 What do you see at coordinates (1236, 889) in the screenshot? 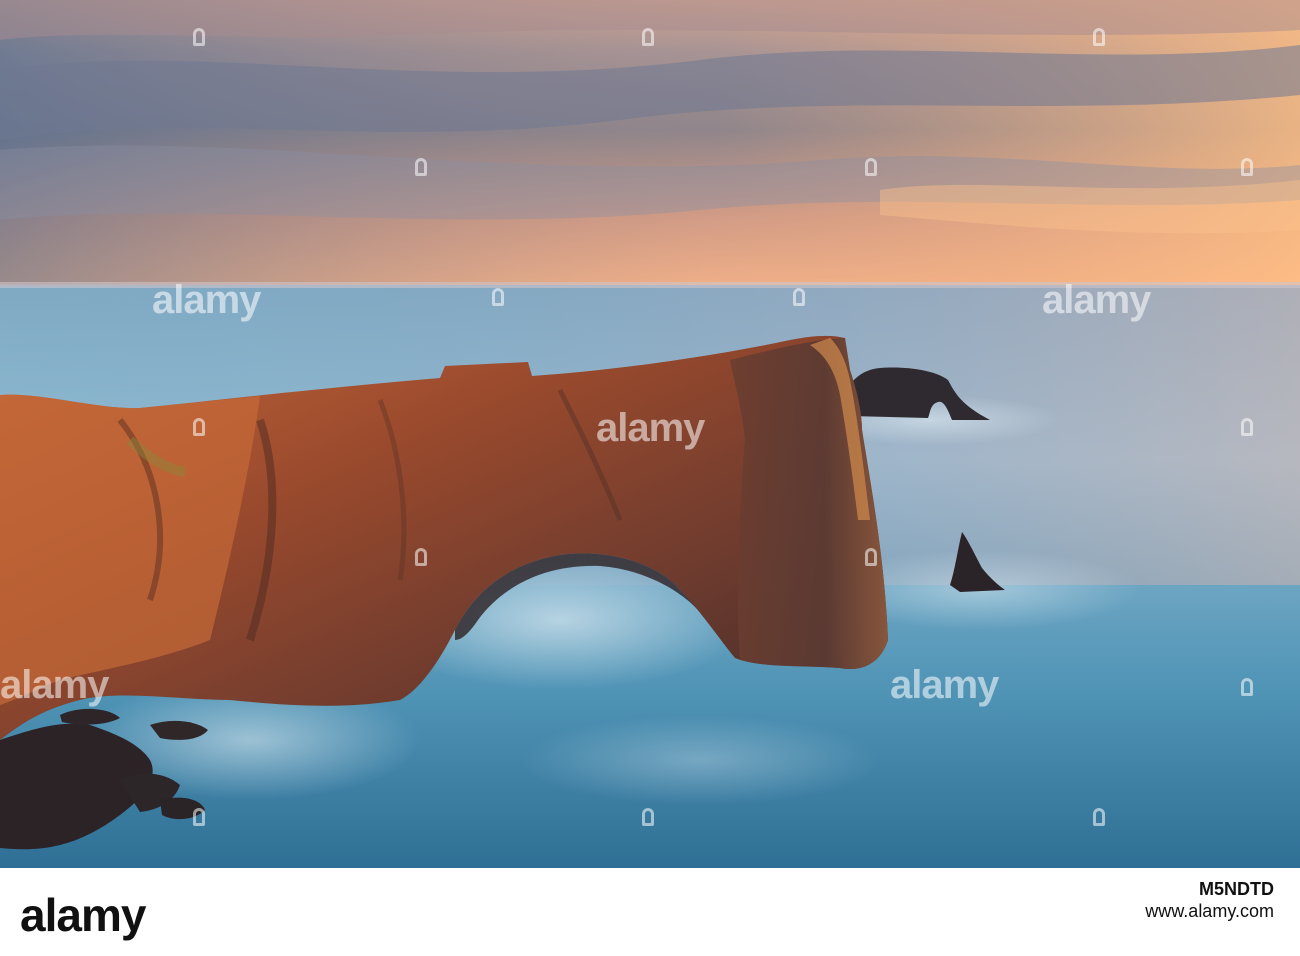
I see `image-code: M5NDTD` at bounding box center [1236, 889].